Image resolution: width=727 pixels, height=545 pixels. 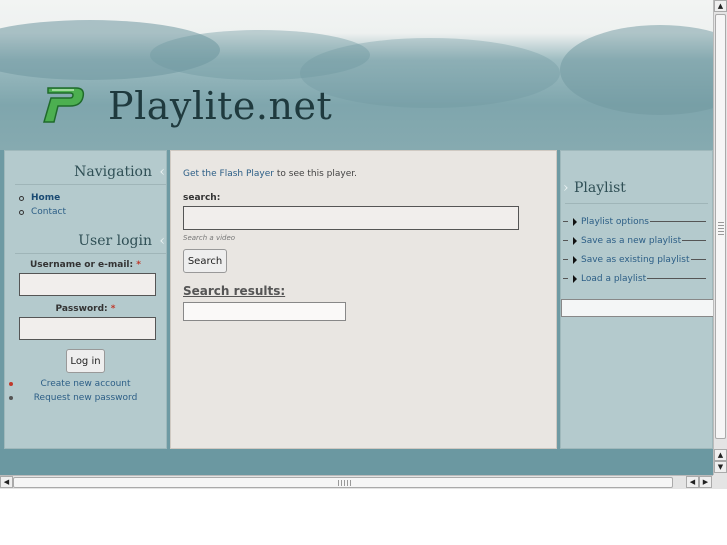 What do you see at coordinates (87, 284) in the screenshot?
I see `username-input` at bounding box center [87, 284].